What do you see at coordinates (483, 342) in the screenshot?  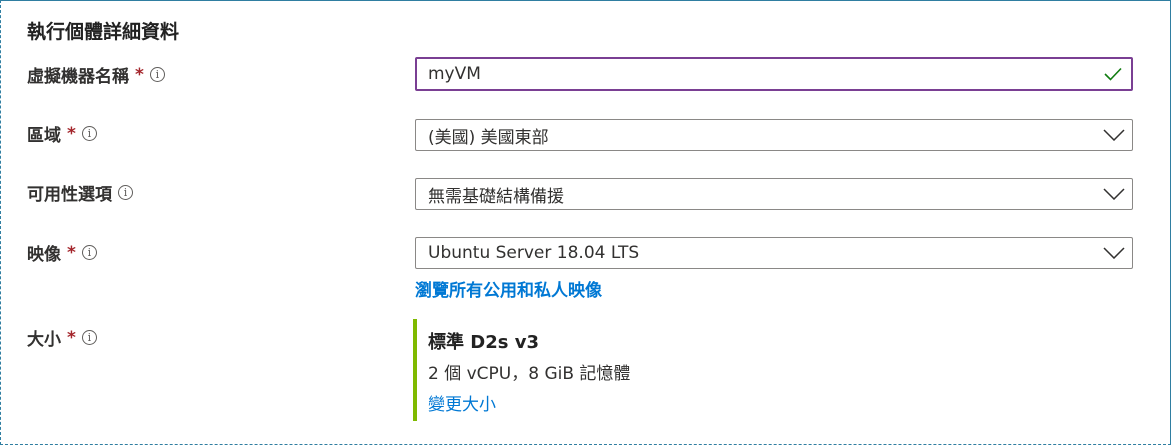 I see `size-name: 標準 D2s v3` at bounding box center [483, 342].